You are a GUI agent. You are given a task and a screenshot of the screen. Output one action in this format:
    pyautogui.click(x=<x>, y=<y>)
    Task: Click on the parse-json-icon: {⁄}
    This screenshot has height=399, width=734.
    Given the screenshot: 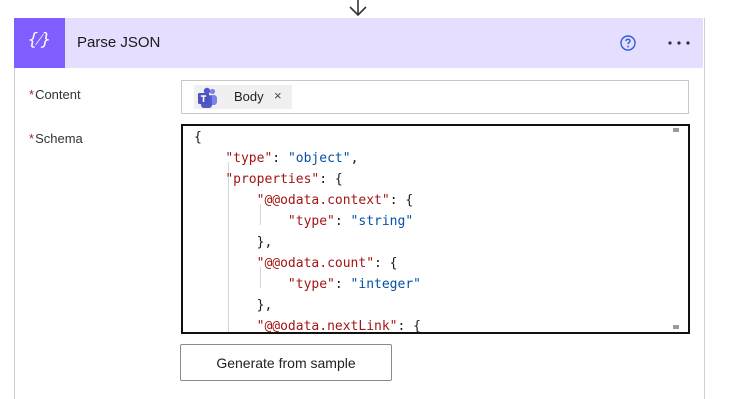 What is the action you would take?
    pyautogui.click(x=39, y=43)
    